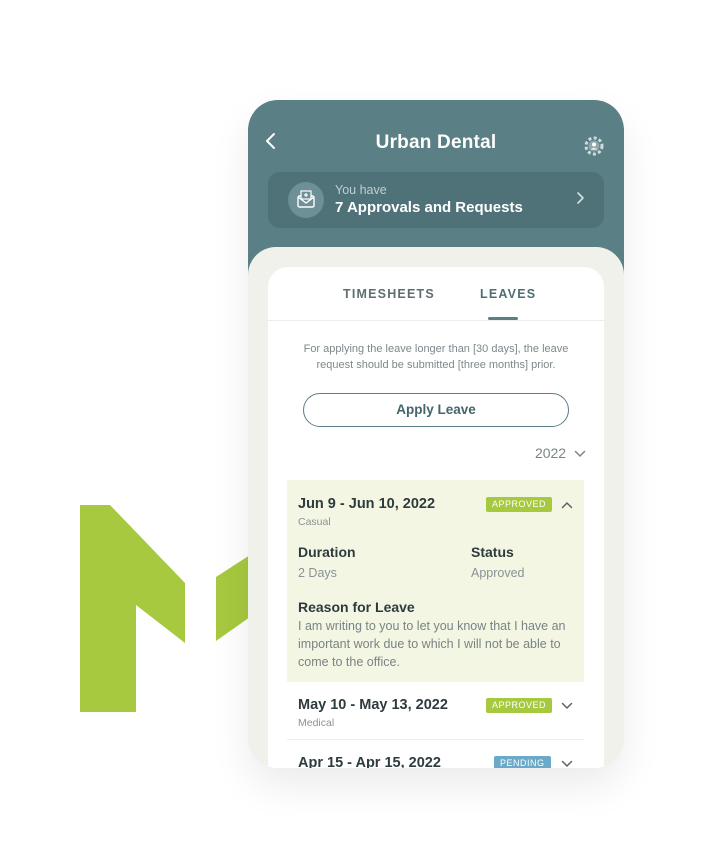  What do you see at coordinates (550, 453) in the screenshot?
I see `year-filter-value: 2022` at bounding box center [550, 453].